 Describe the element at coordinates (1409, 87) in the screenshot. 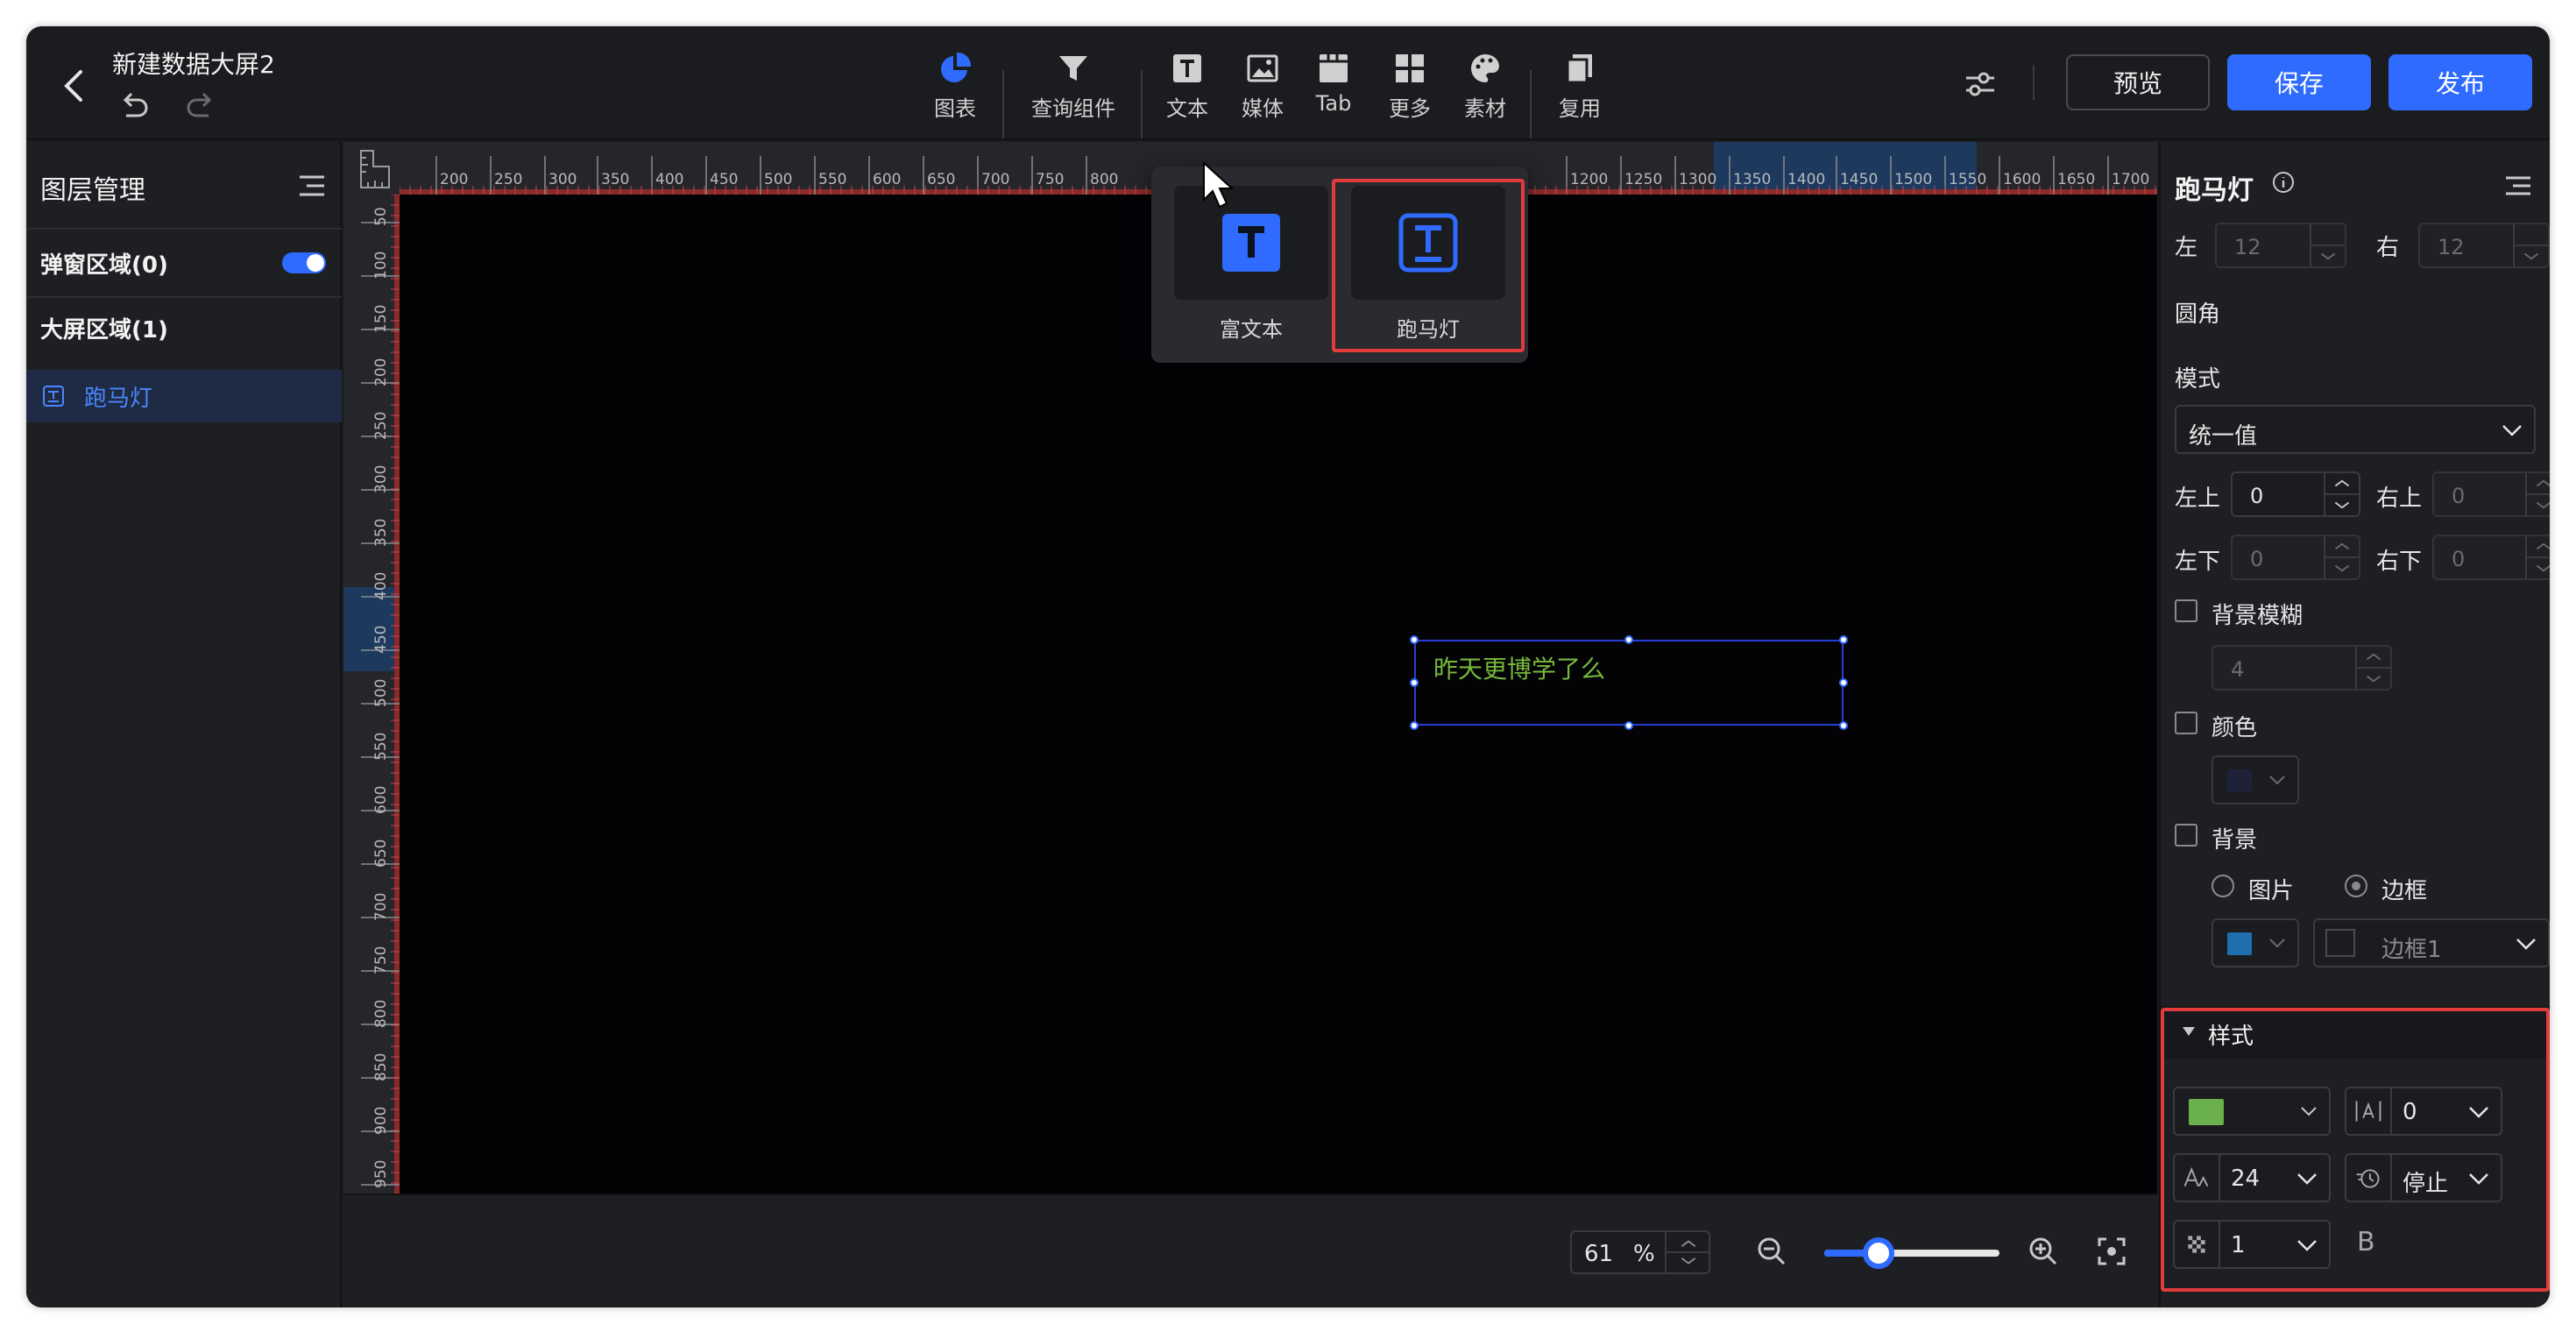

I see `toolbar-more: 更多` at that location.